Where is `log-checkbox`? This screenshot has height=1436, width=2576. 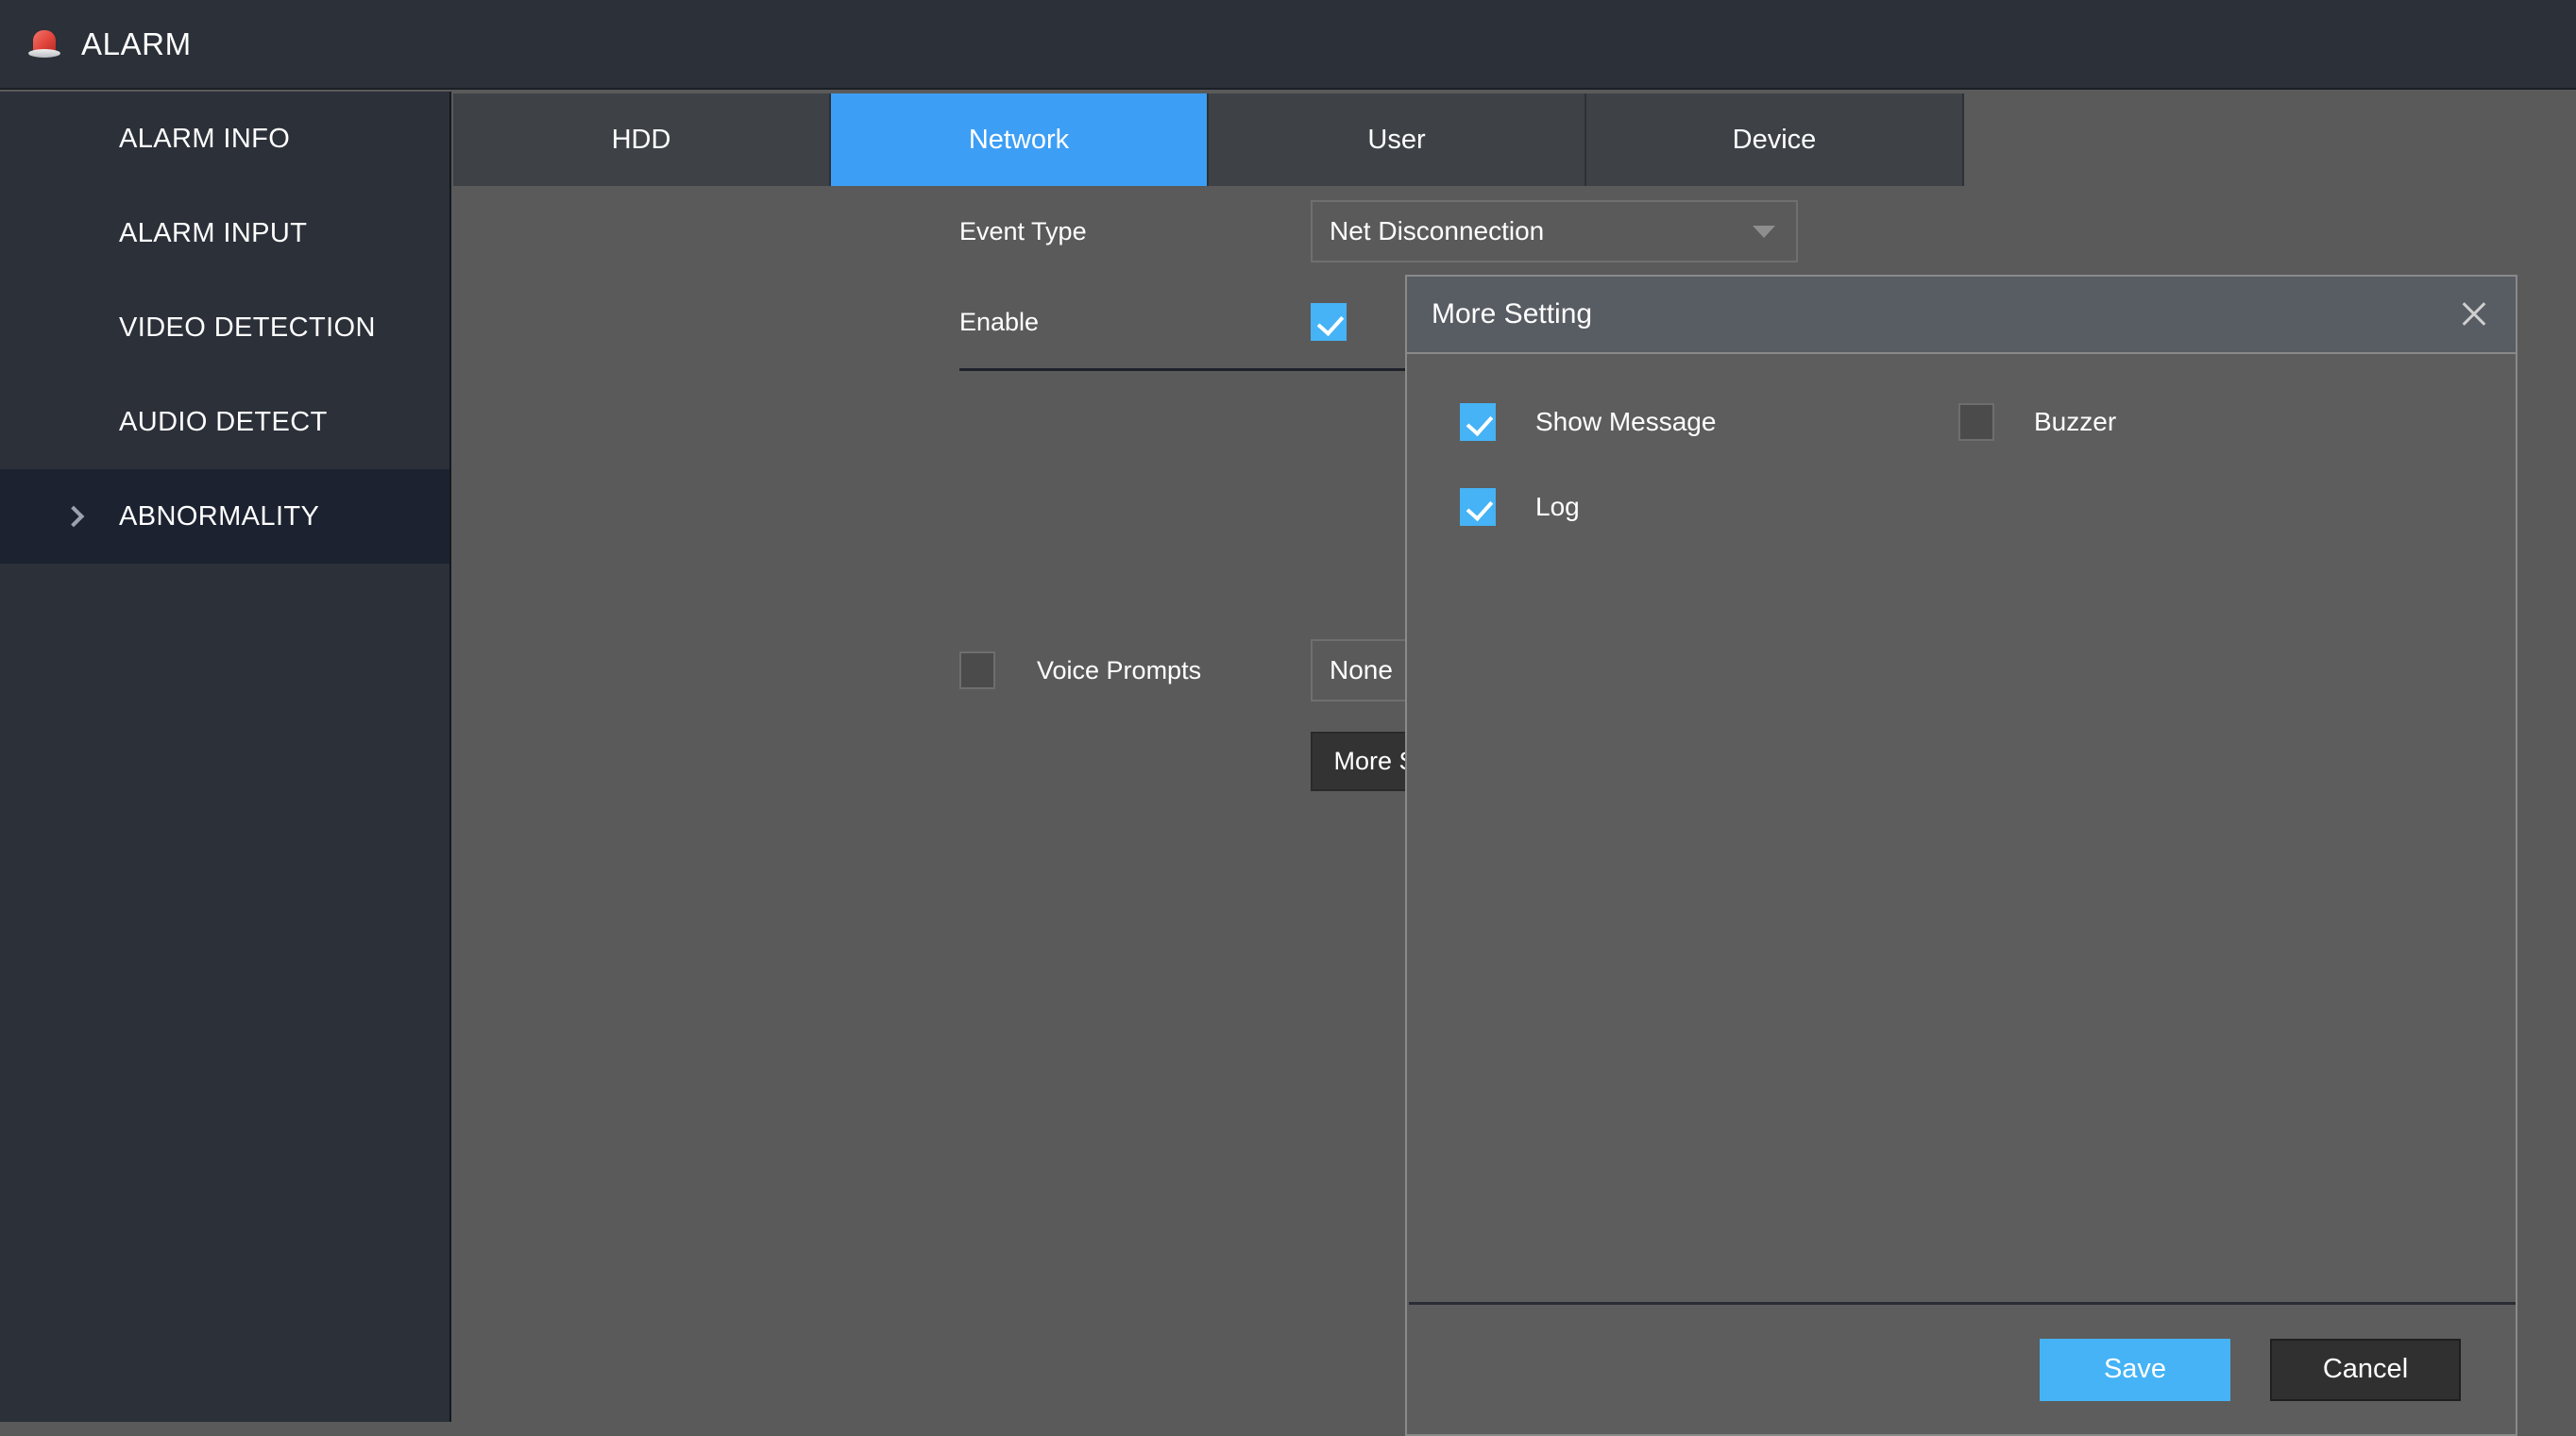 log-checkbox is located at coordinates (1478, 507).